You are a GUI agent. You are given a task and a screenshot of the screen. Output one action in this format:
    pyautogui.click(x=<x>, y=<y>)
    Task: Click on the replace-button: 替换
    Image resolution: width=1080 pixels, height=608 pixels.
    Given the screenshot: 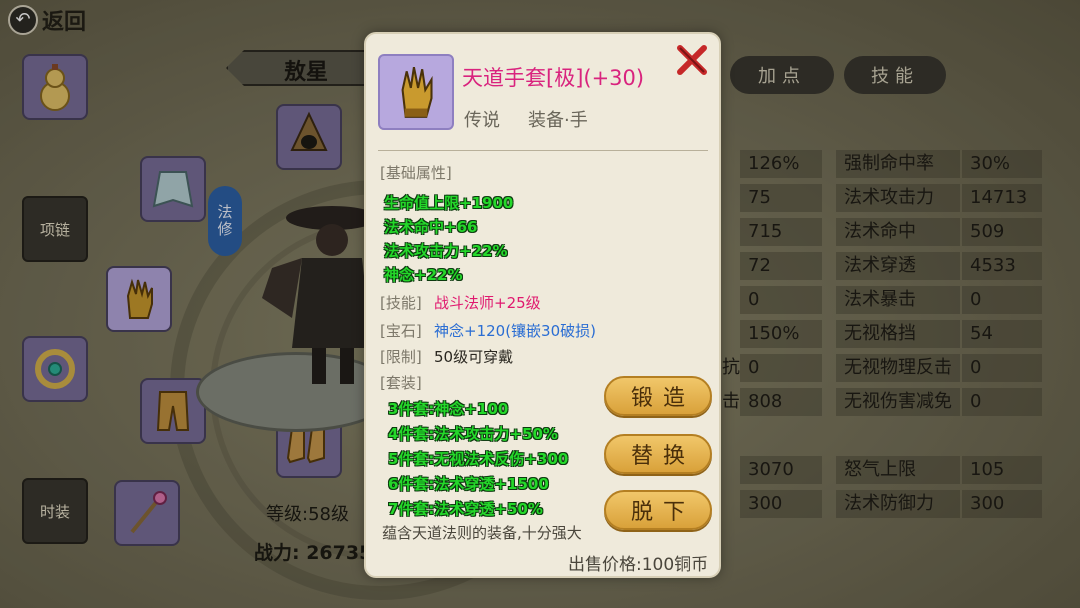 What is the action you would take?
    pyautogui.click(x=658, y=454)
    